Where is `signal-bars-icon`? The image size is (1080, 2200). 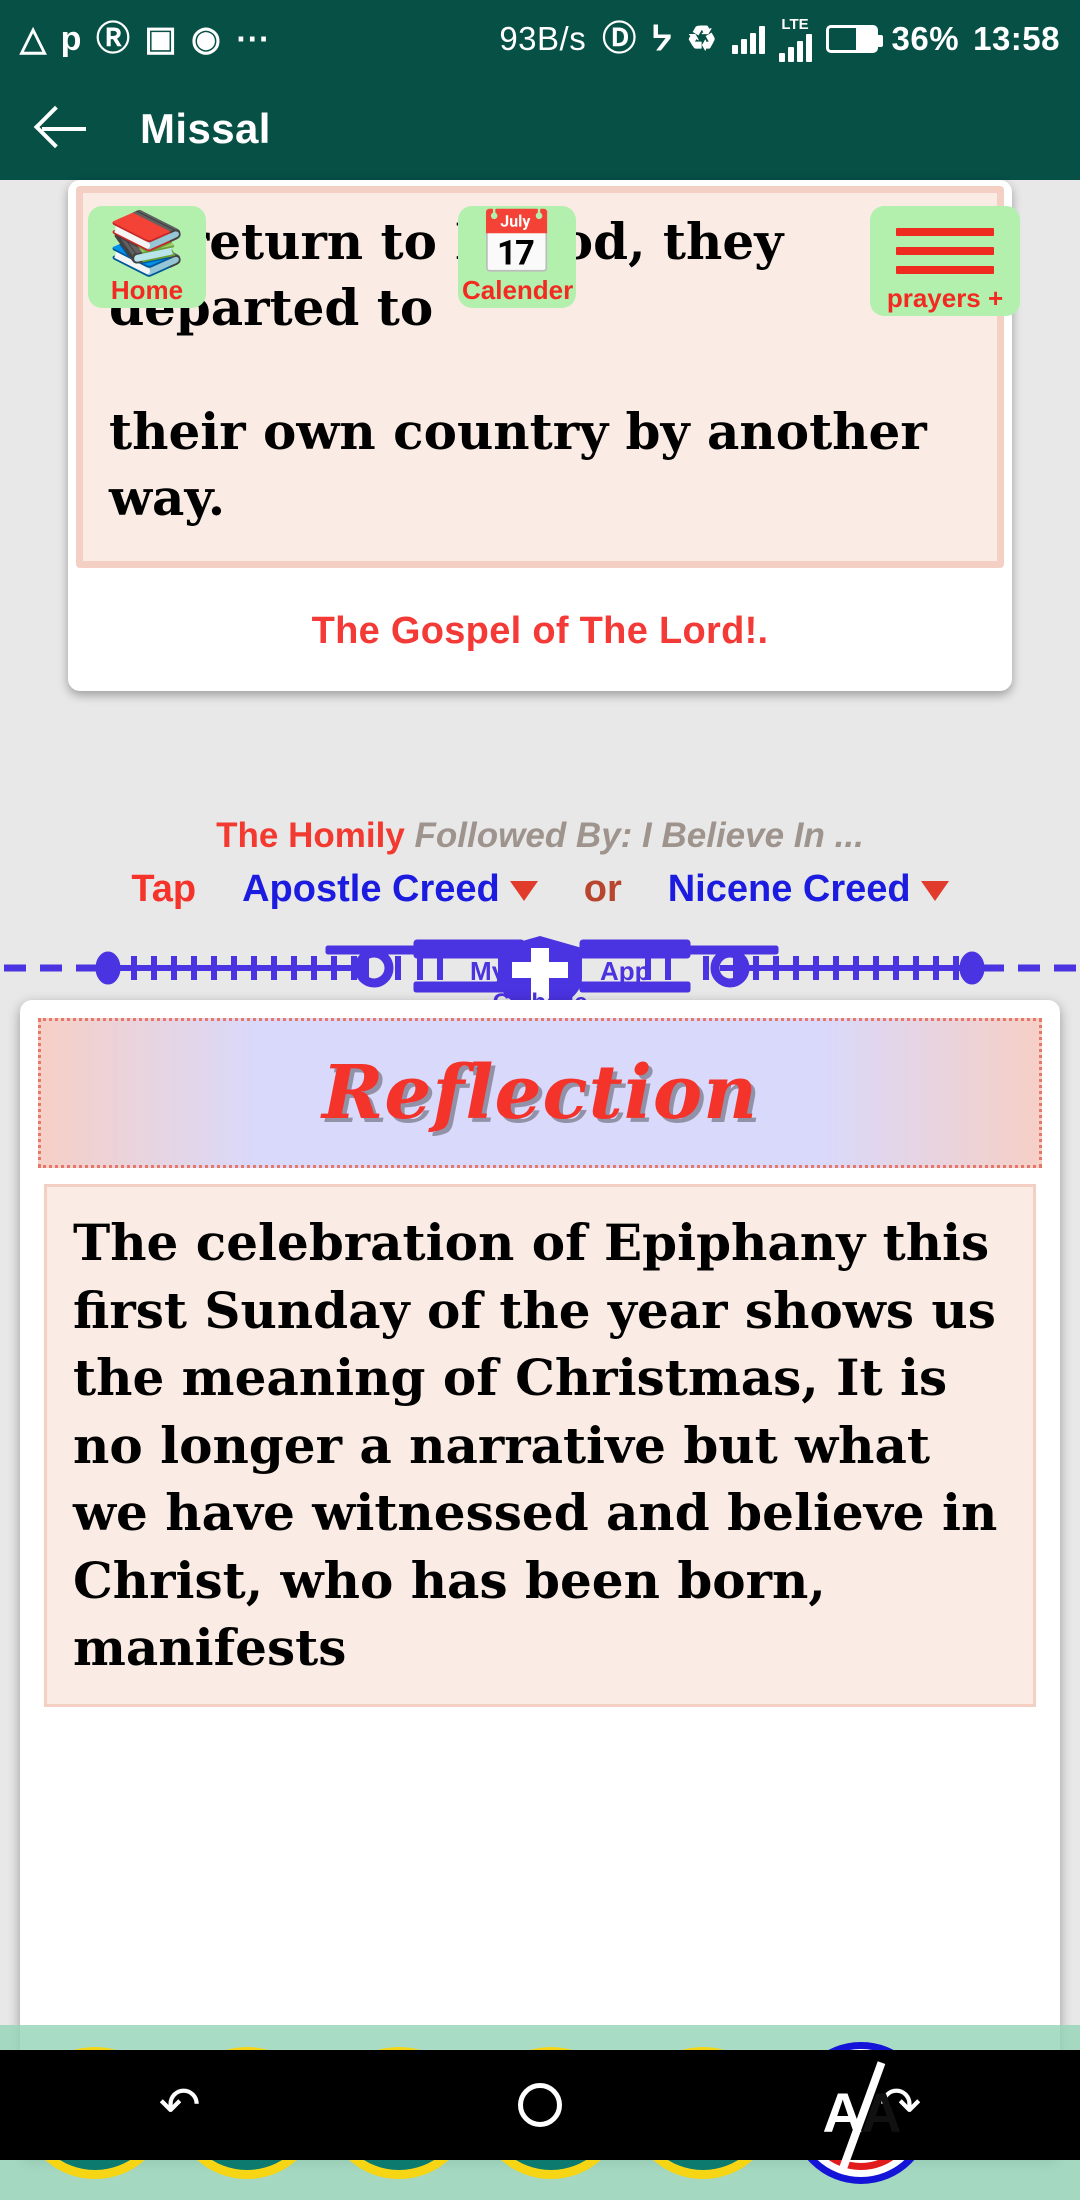 signal-bars-icon is located at coordinates (748, 39).